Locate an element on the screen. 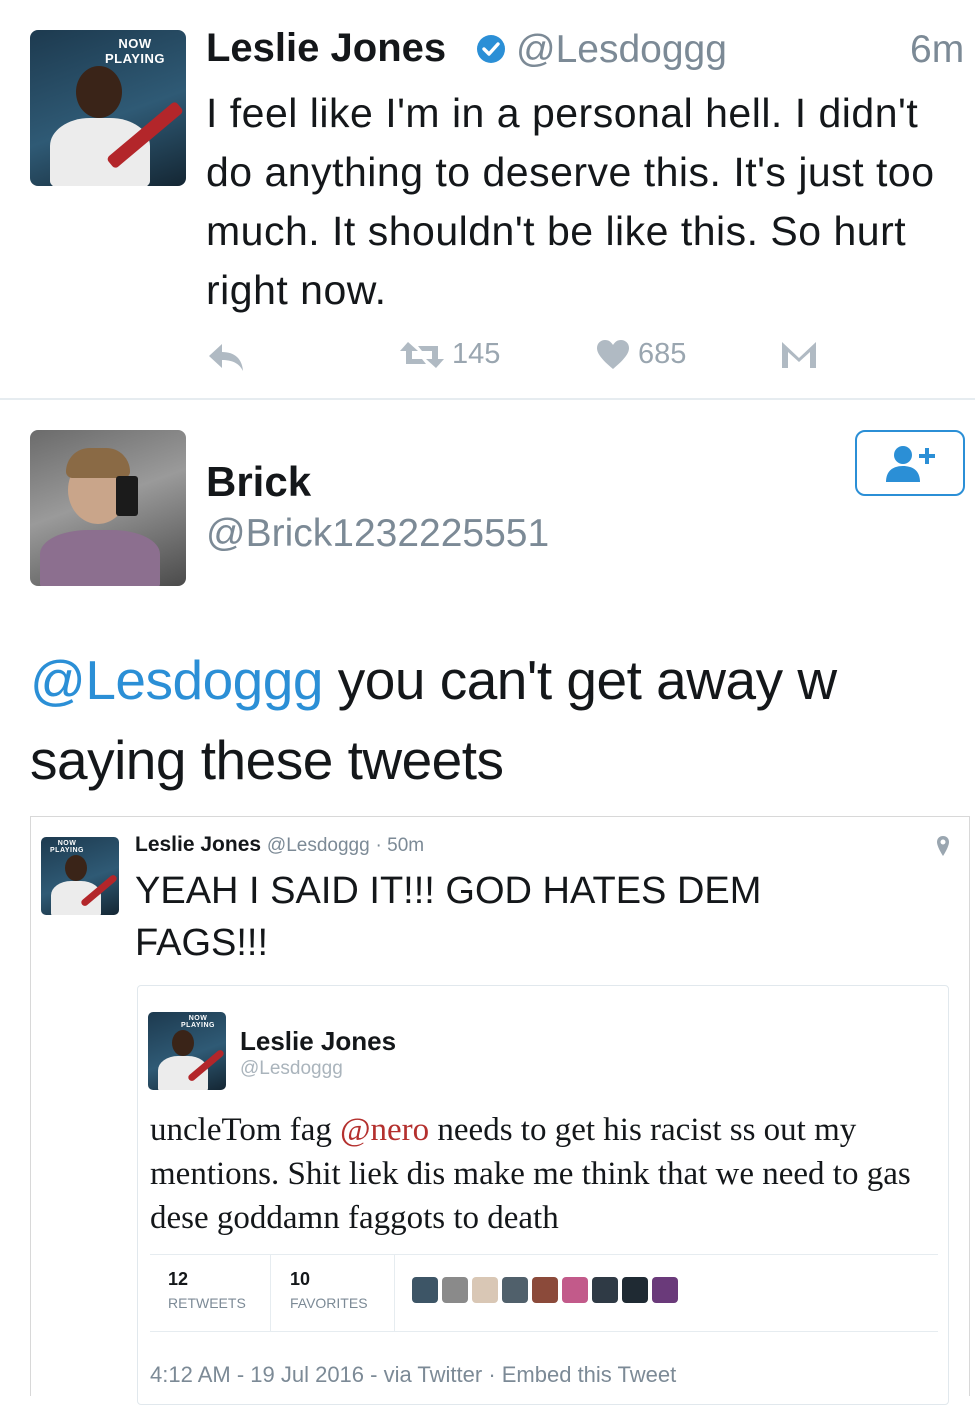 The width and height of the screenshot is (975, 1405). tweet-divider is located at coordinates (487, 399).